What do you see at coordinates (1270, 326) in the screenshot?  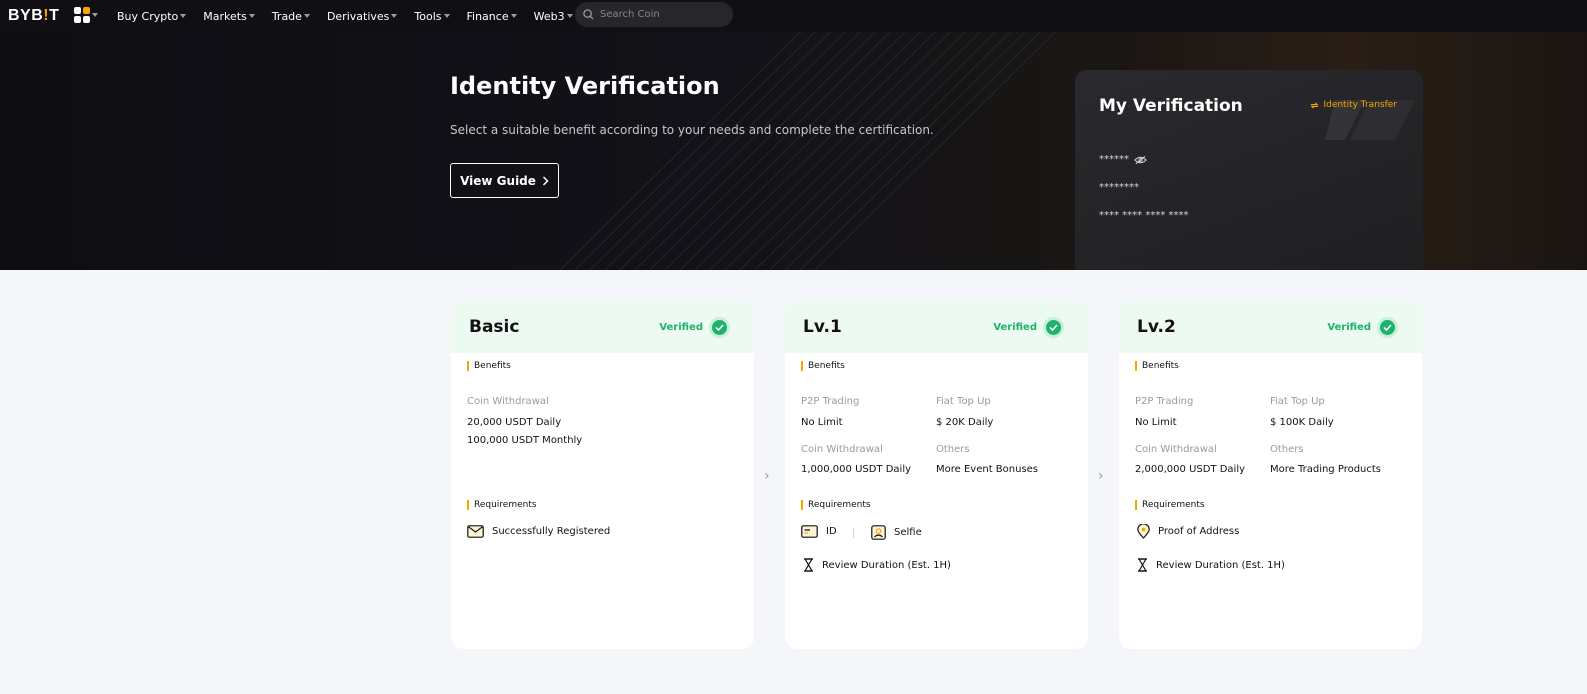 I see `card-header: Lv.2 Verified` at bounding box center [1270, 326].